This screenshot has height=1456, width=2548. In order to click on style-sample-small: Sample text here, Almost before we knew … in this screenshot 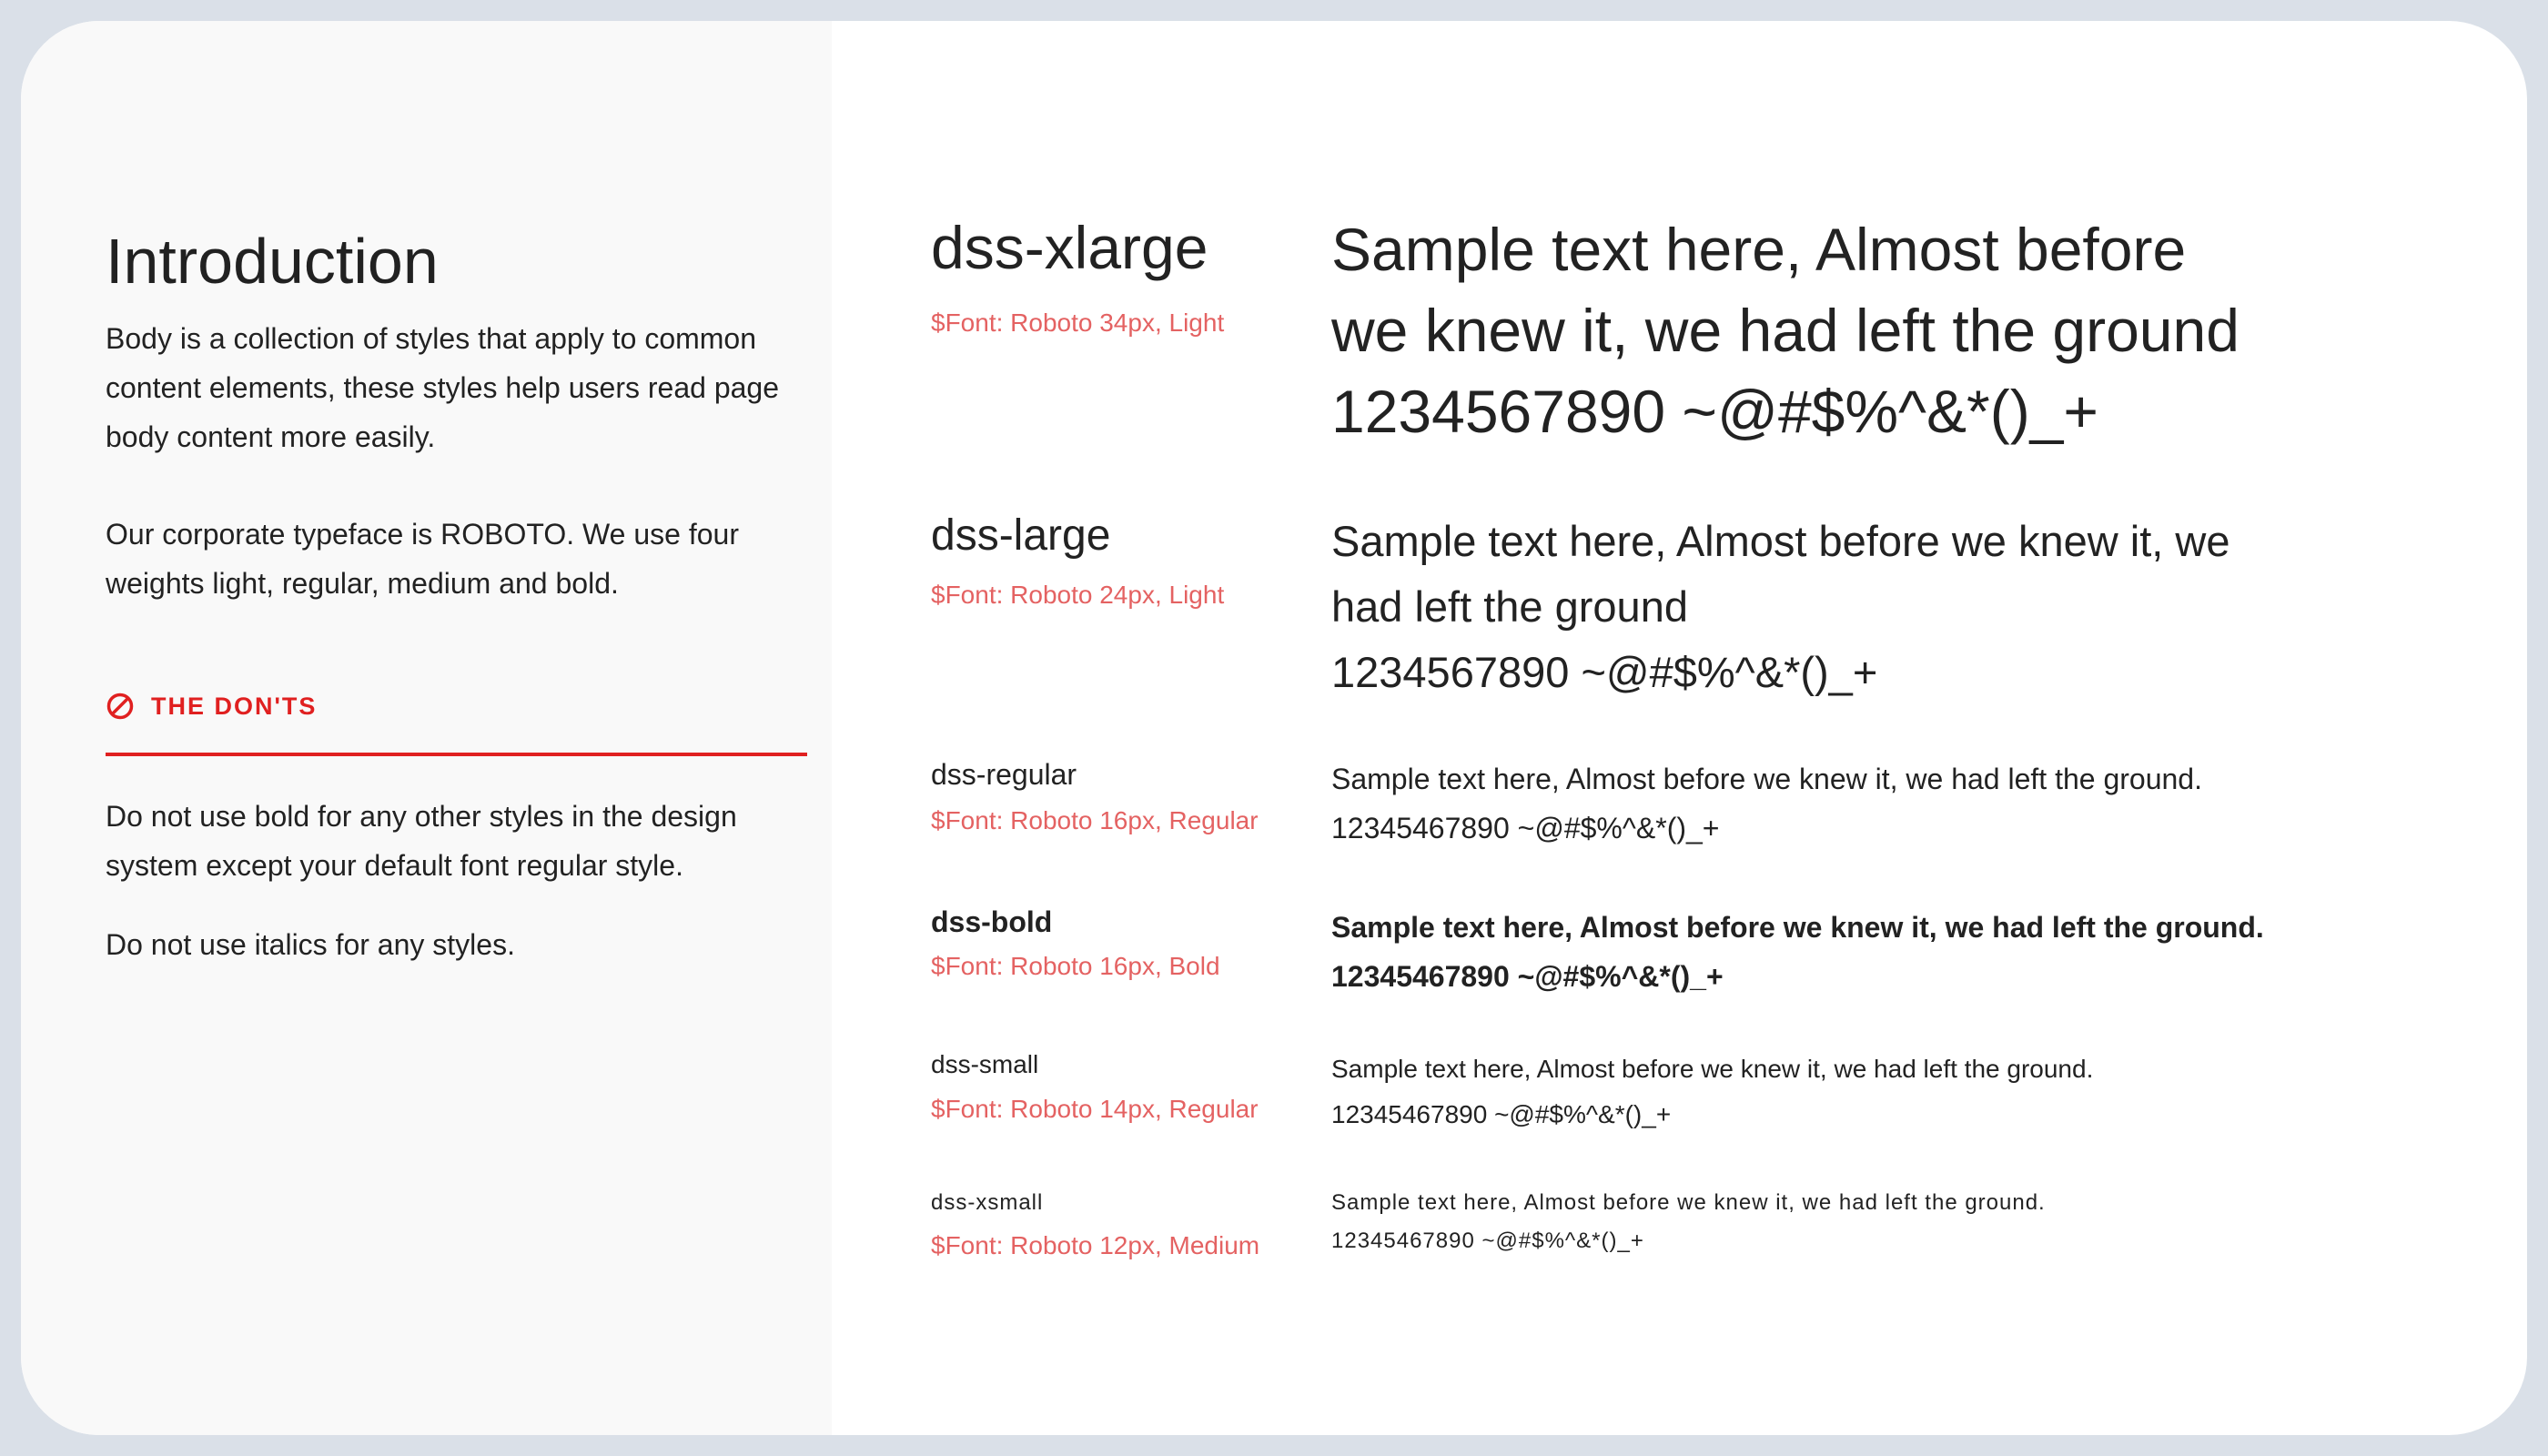, I will do `click(1814, 1092)`.